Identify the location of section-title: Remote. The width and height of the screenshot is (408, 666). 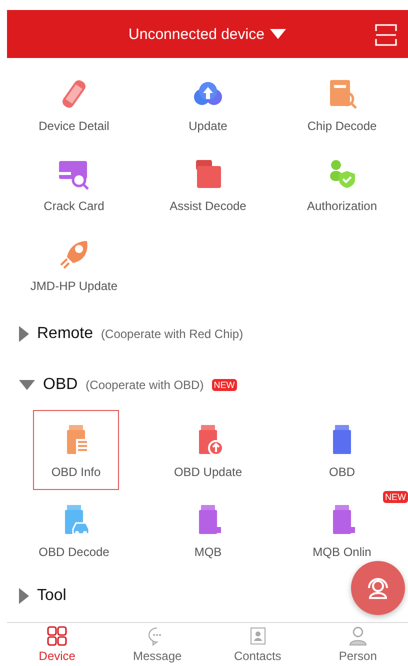
(65, 333).